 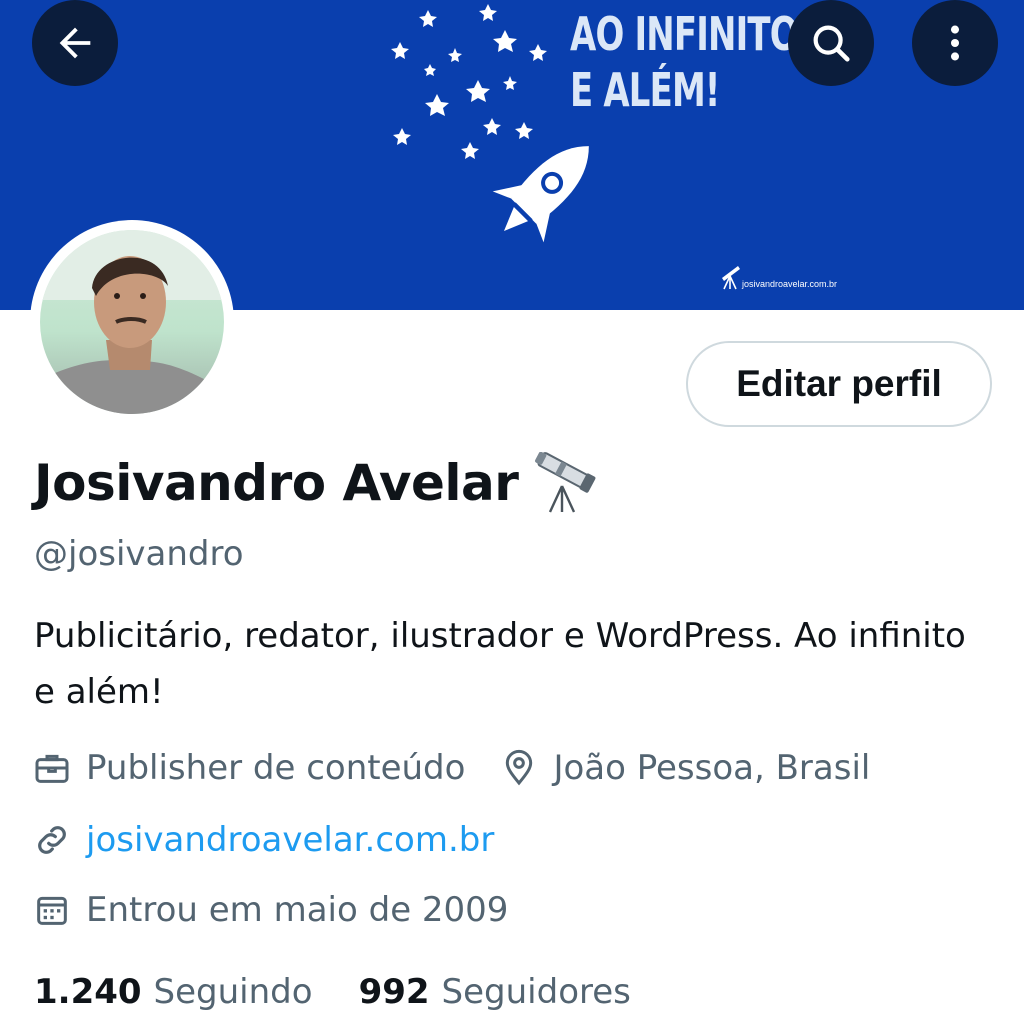 What do you see at coordinates (52, 910) in the screenshot?
I see `calendar-icon` at bounding box center [52, 910].